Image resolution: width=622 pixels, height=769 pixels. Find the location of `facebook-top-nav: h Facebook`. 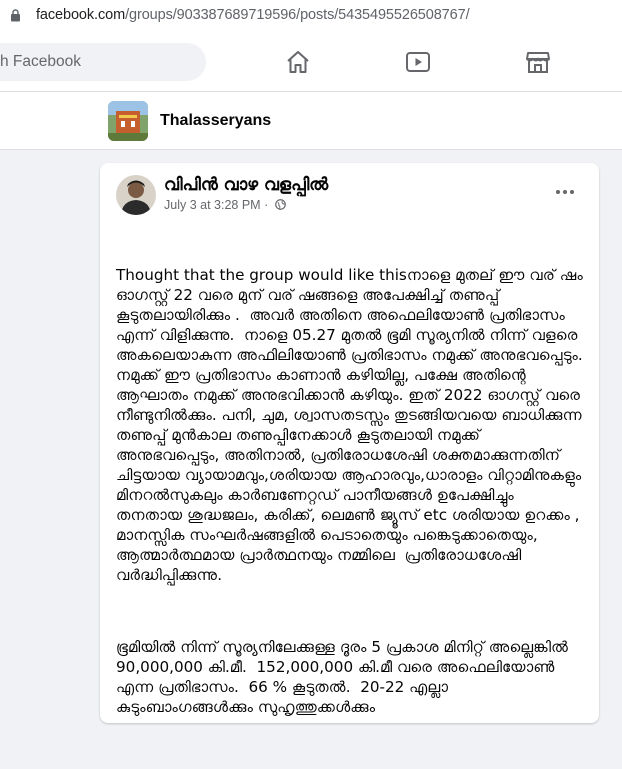

facebook-top-nav: h Facebook is located at coordinates (311, 62).